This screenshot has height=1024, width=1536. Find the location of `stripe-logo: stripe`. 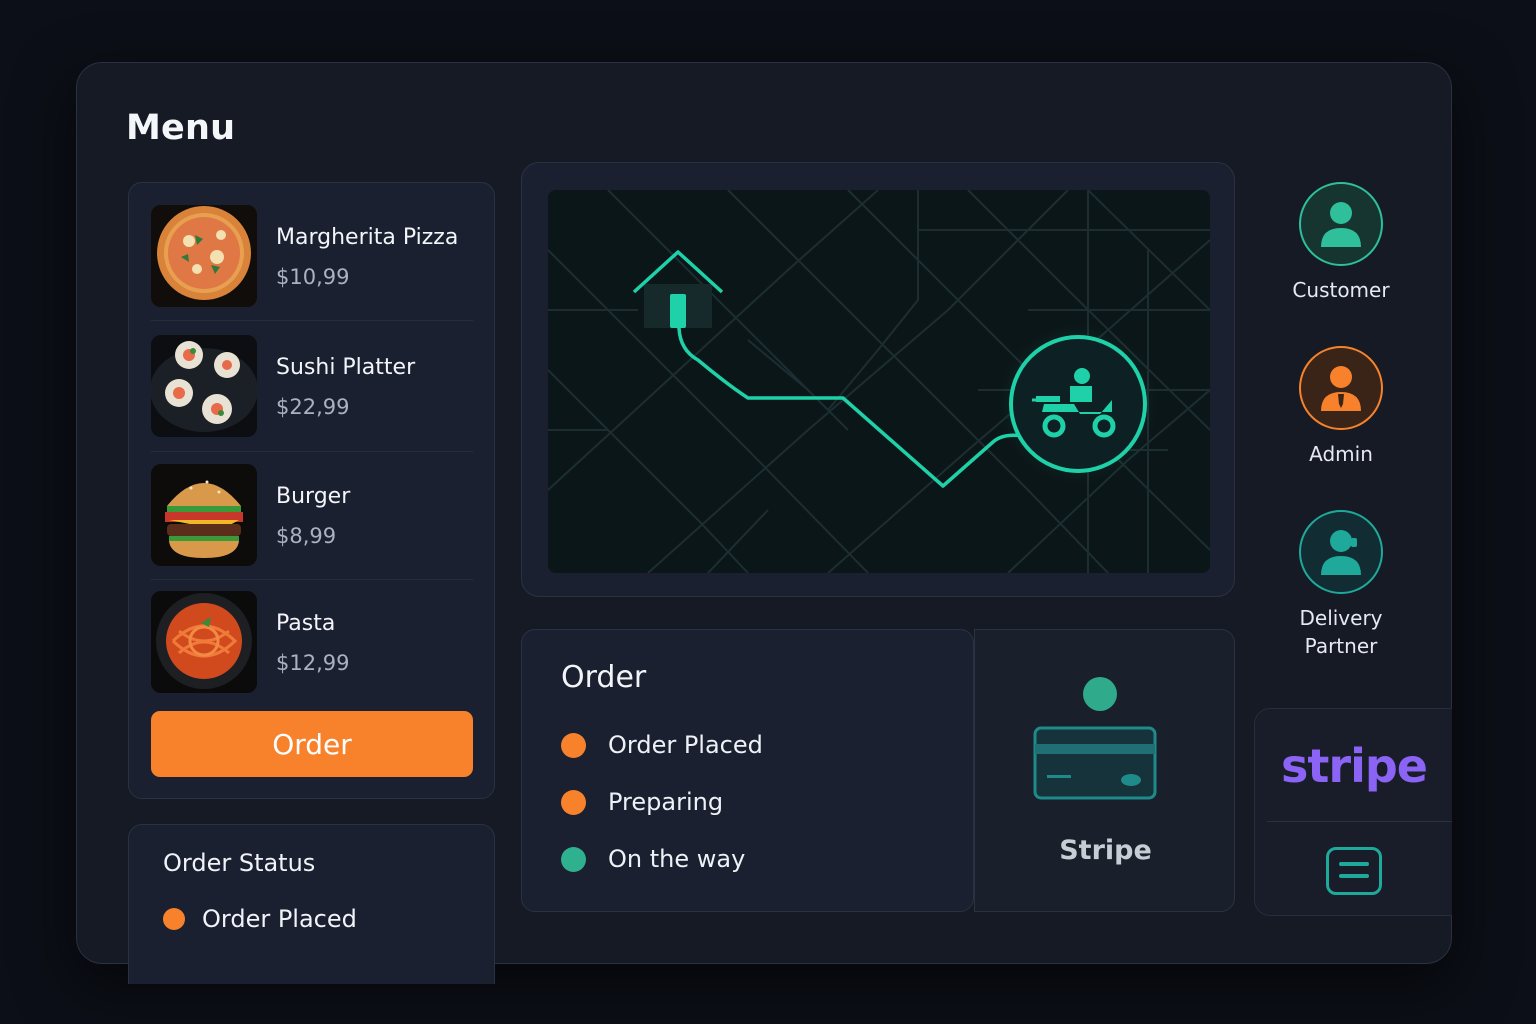

stripe-logo: stripe is located at coordinates (1354, 766).